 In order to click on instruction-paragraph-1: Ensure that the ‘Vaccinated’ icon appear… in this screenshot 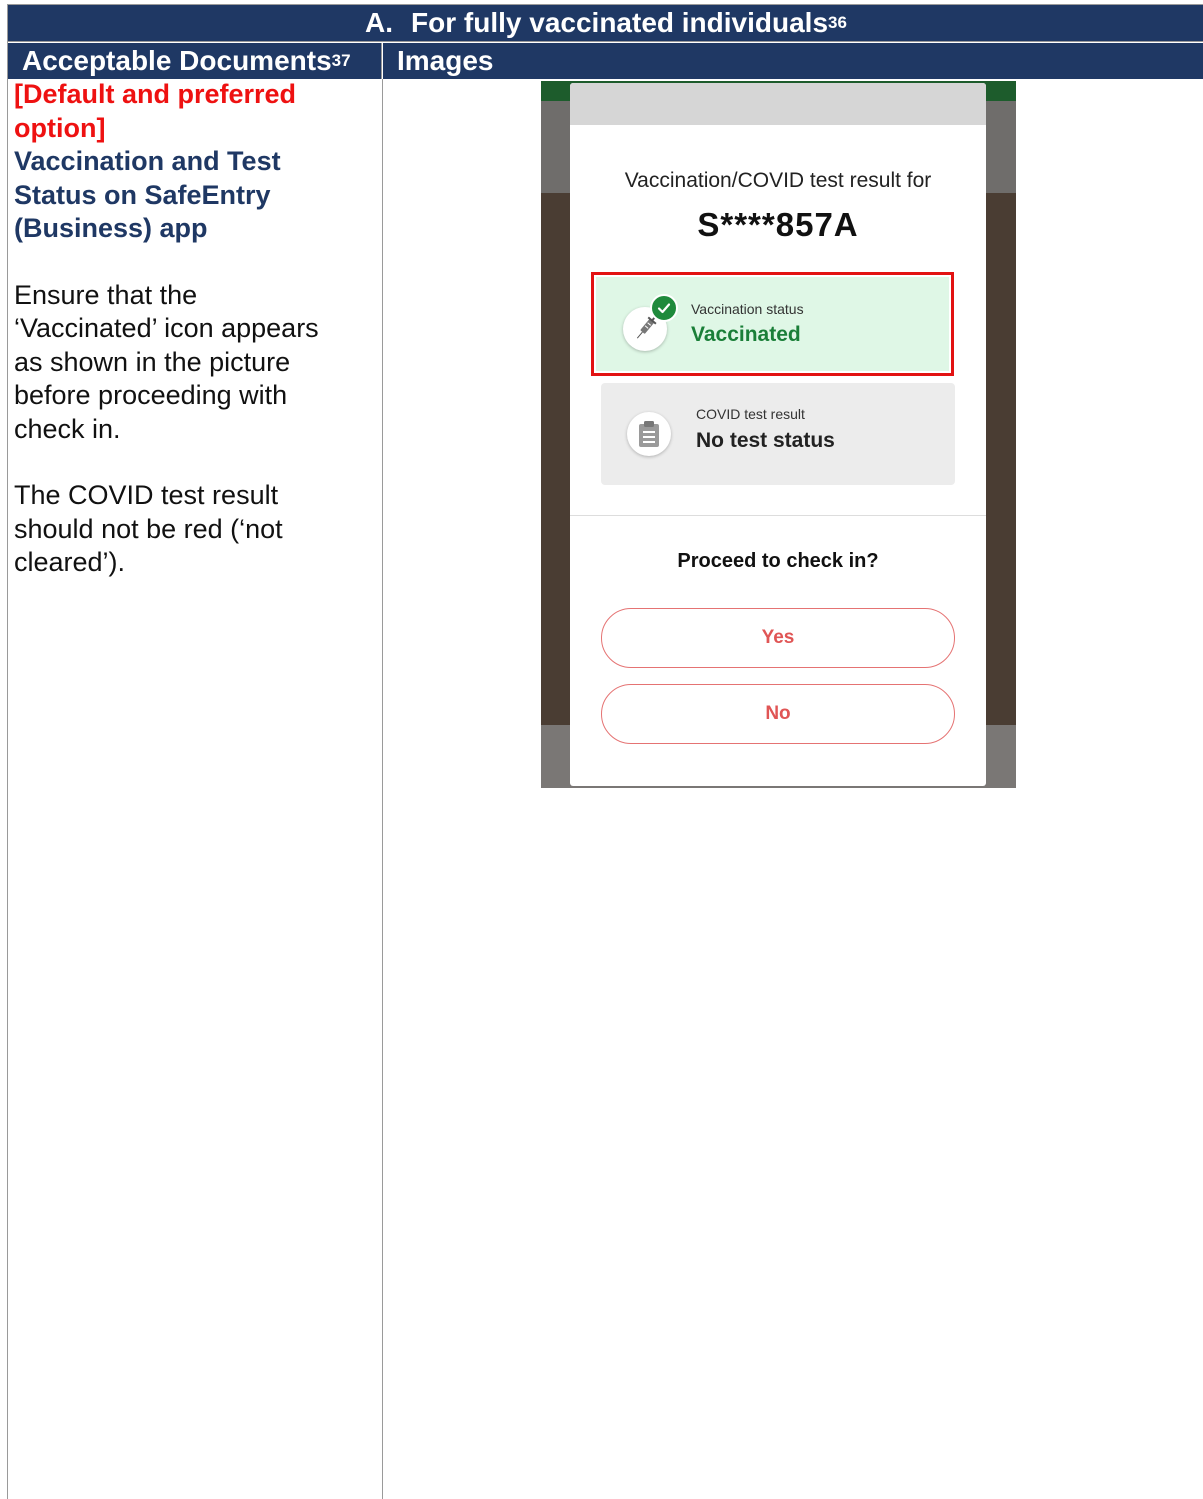, I will do `click(166, 361)`.